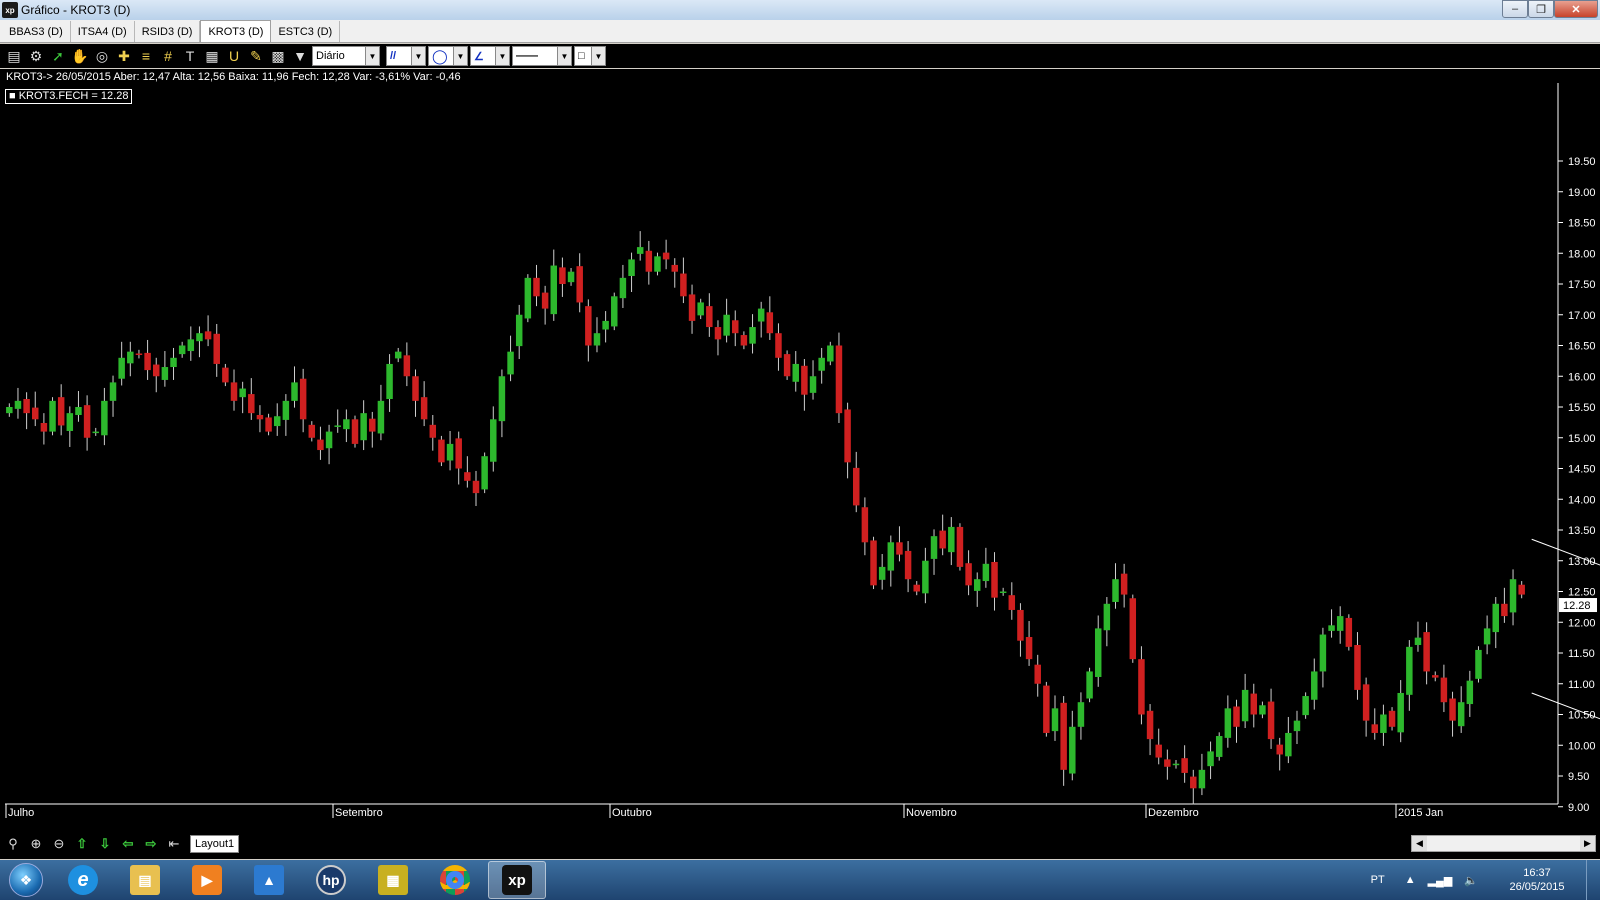 The width and height of the screenshot is (1600, 900). I want to click on fan-tool-select: ∠ ▼, so click(490, 56).